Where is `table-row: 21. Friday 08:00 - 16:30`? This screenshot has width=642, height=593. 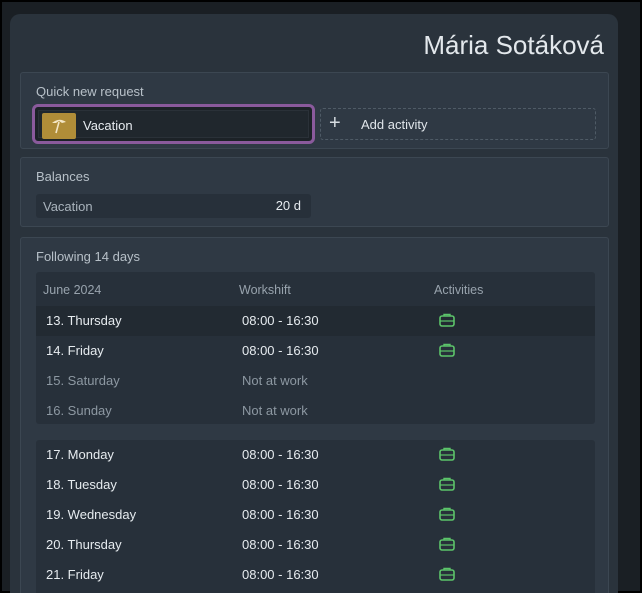
table-row: 21. Friday 08:00 - 16:30 is located at coordinates (315, 575).